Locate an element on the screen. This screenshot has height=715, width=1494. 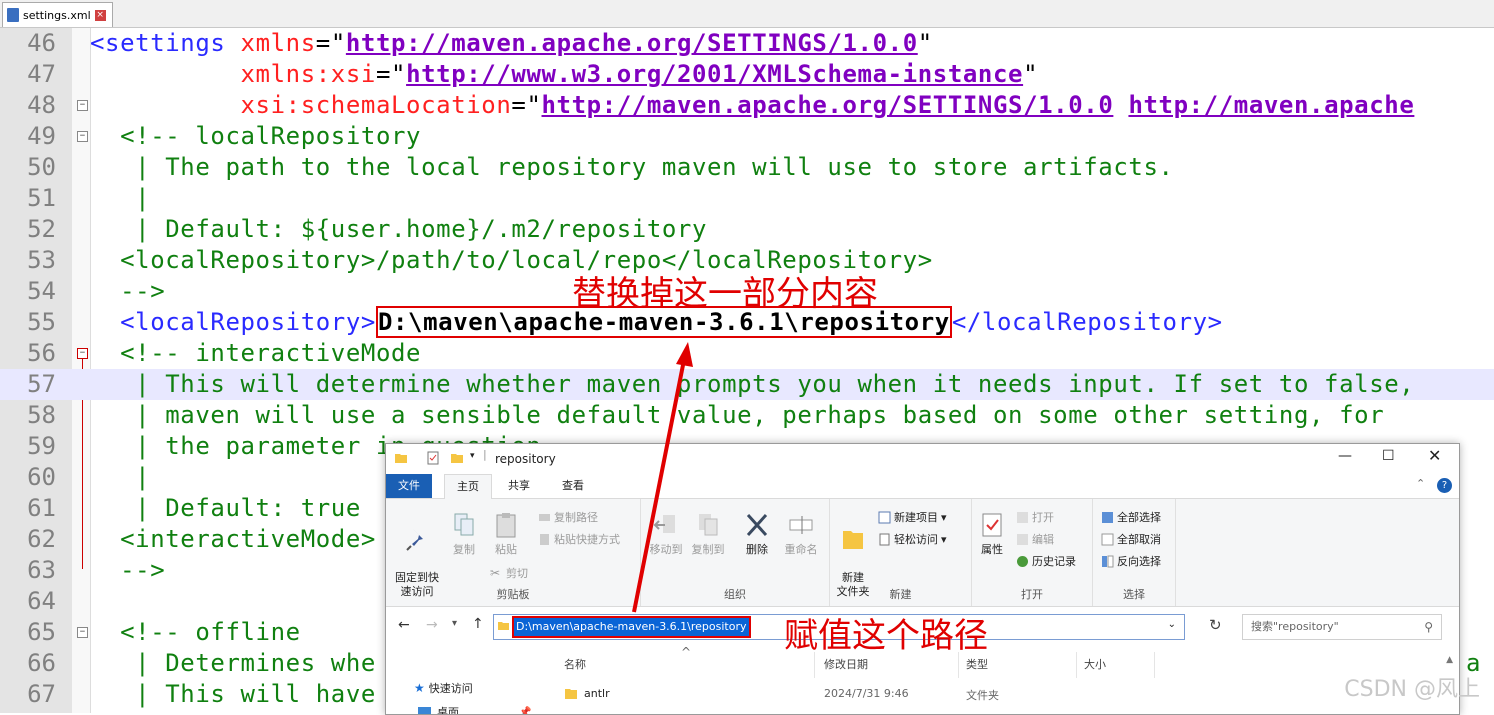
xml-comment: | Determines whe is located at coordinates (255, 663).